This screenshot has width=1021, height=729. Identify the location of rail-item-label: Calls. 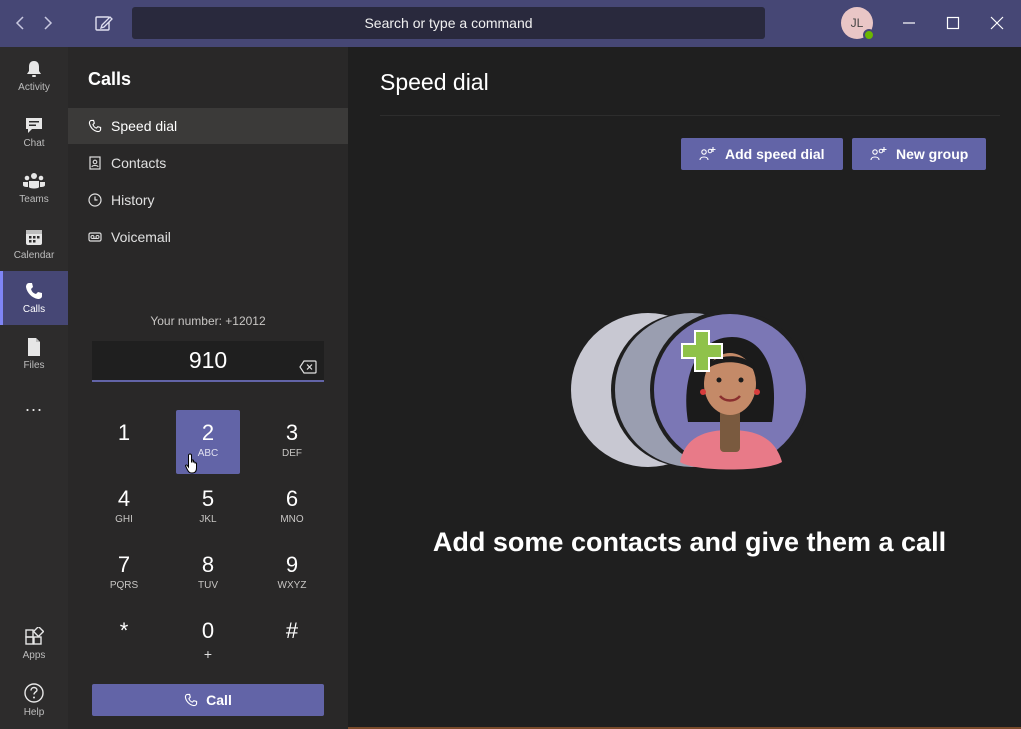
(34, 309).